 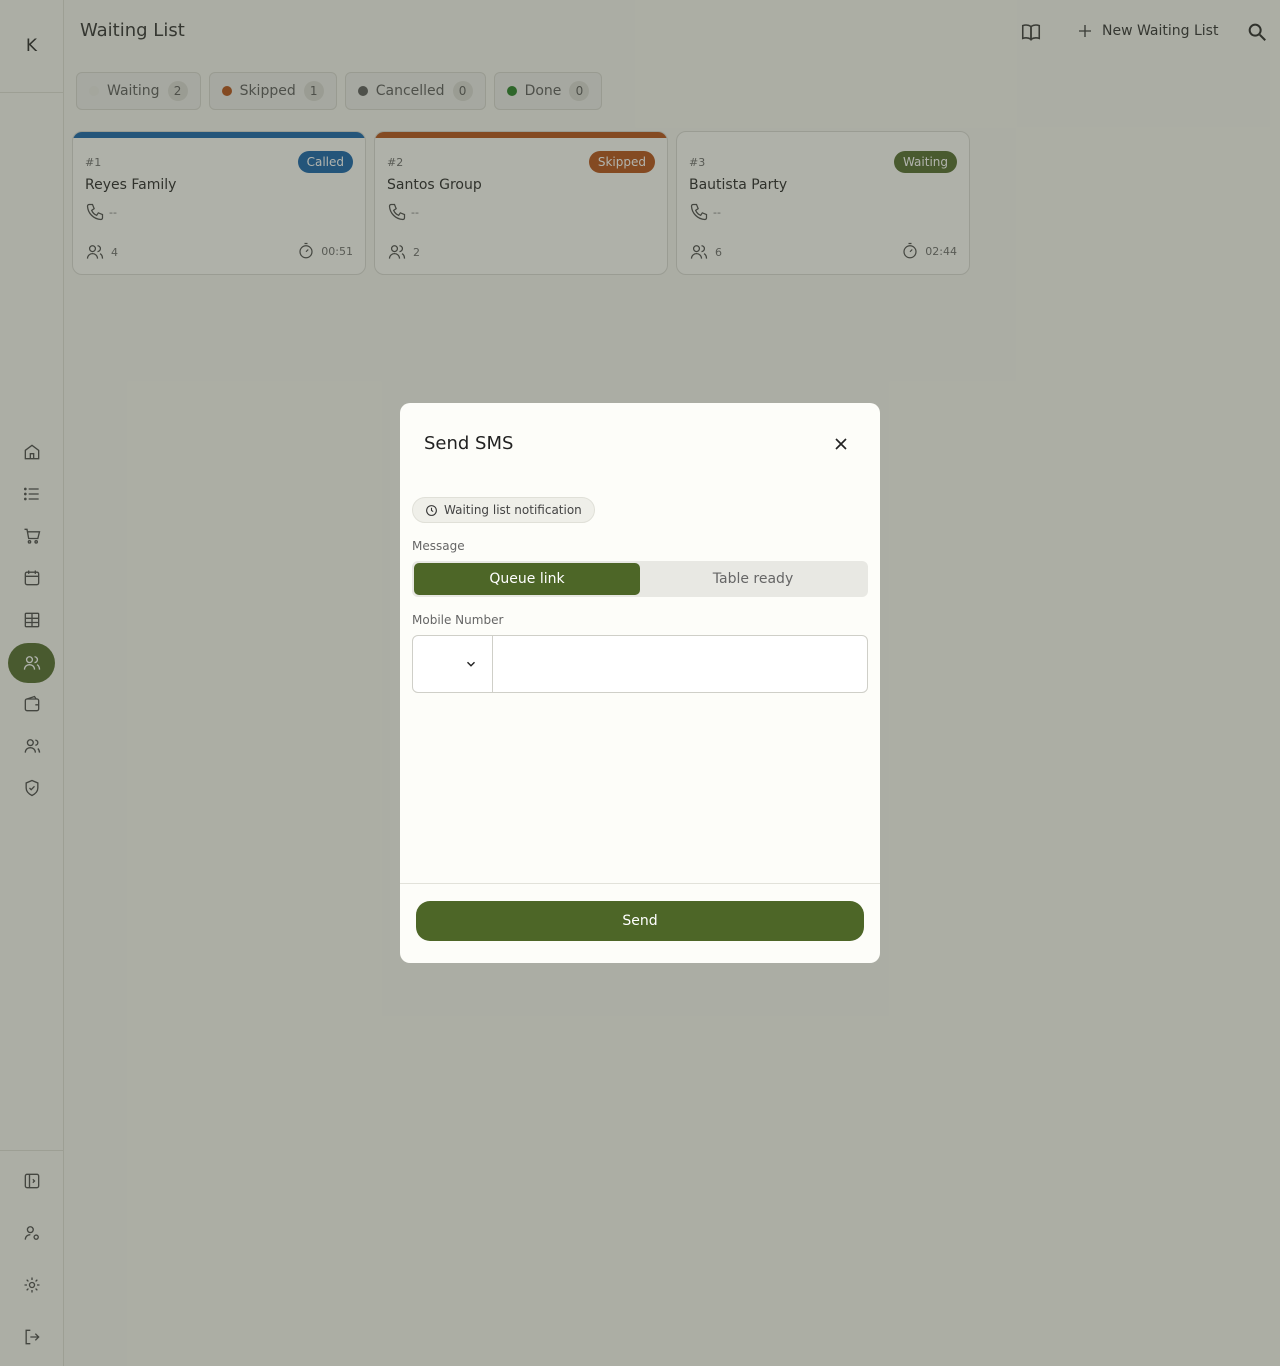 I want to click on option-table-ready: Table ready, so click(x=753, y=579).